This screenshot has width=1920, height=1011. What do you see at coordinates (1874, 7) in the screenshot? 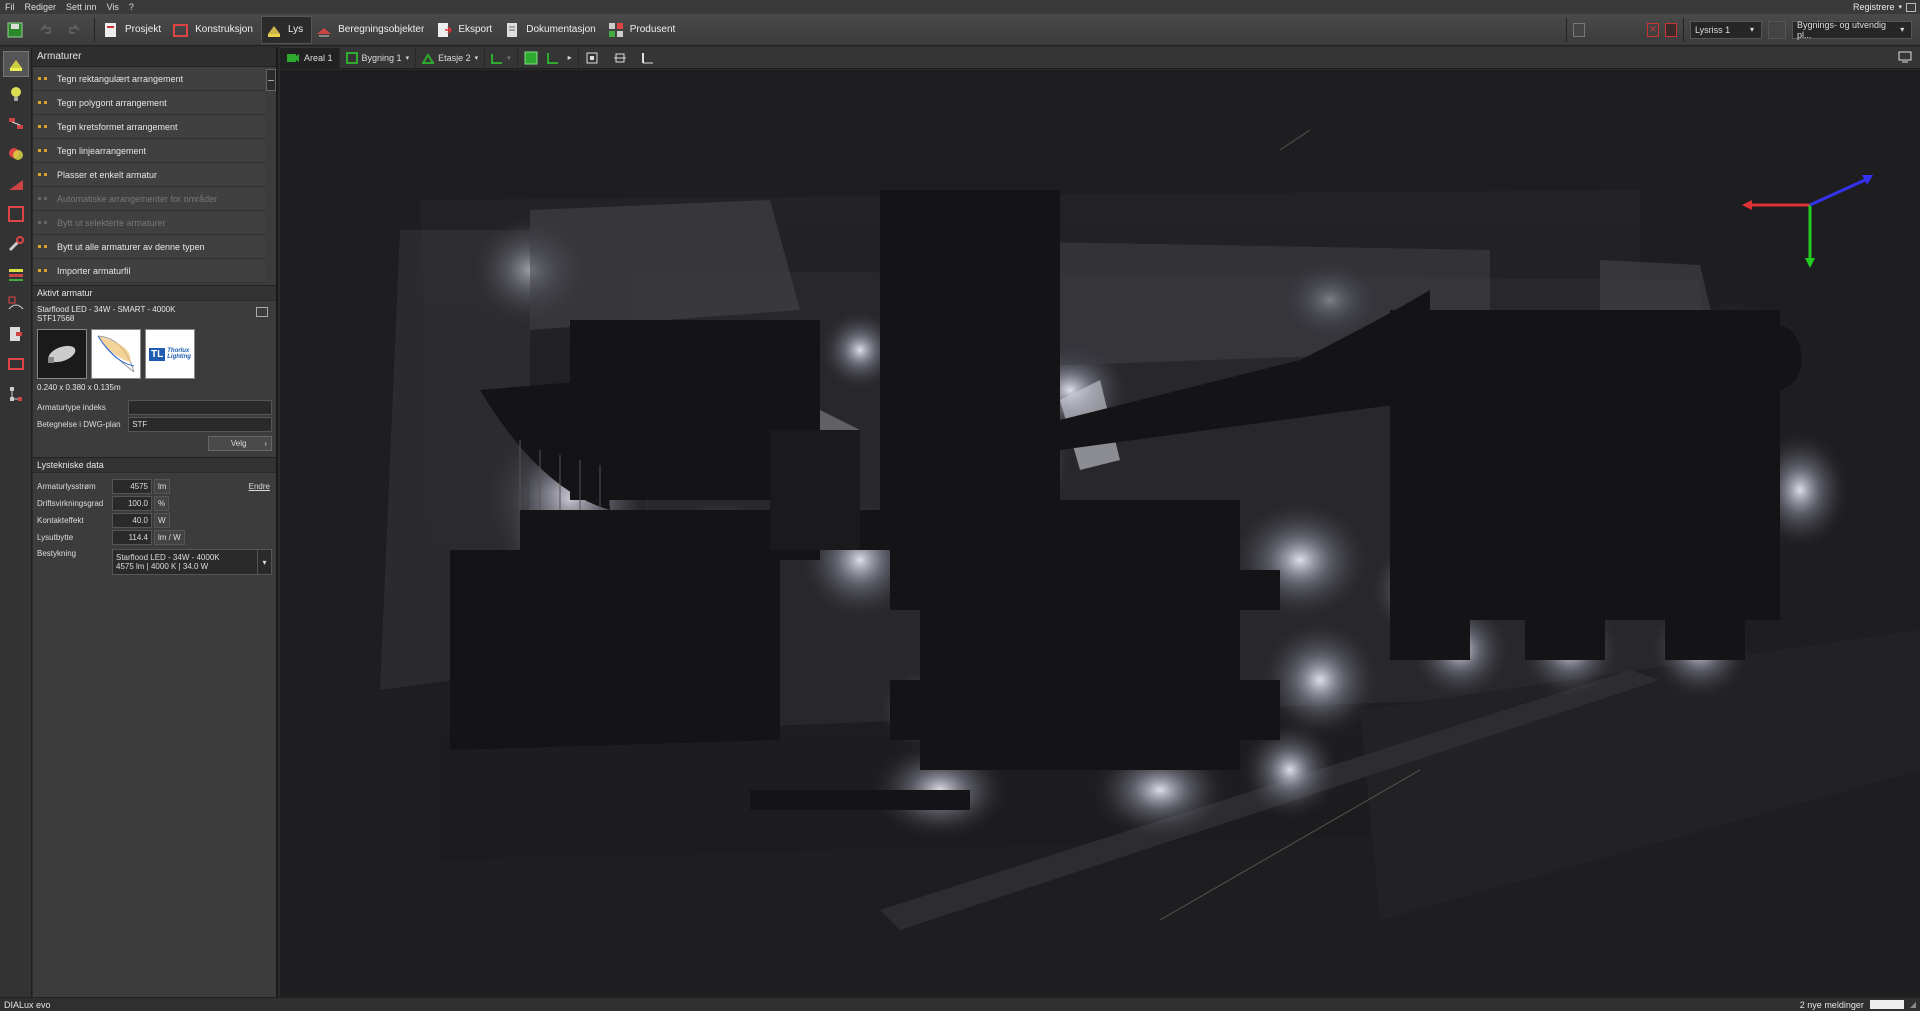
I see `register-link: Registrere` at bounding box center [1874, 7].